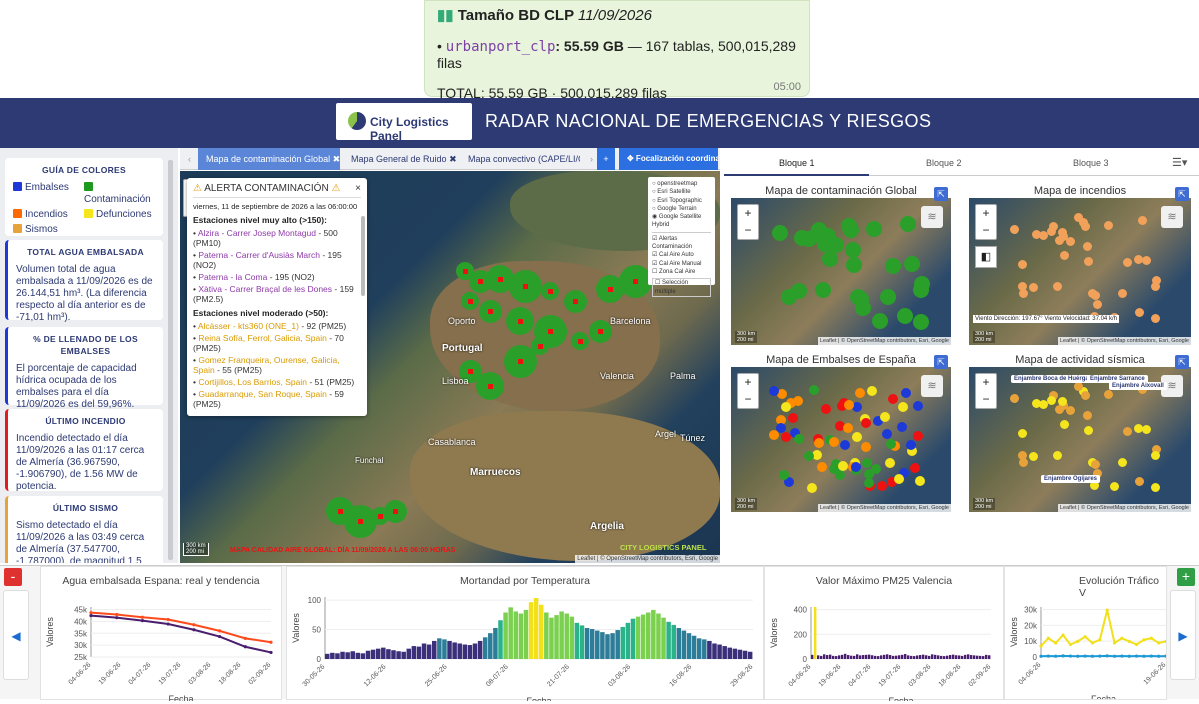 The width and height of the screenshot is (1199, 704). What do you see at coordinates (681, 272) in the screenshot?
I see `overlay-layer-option: ☐ Zona Cal Aire` at bounding box center [681, 272].